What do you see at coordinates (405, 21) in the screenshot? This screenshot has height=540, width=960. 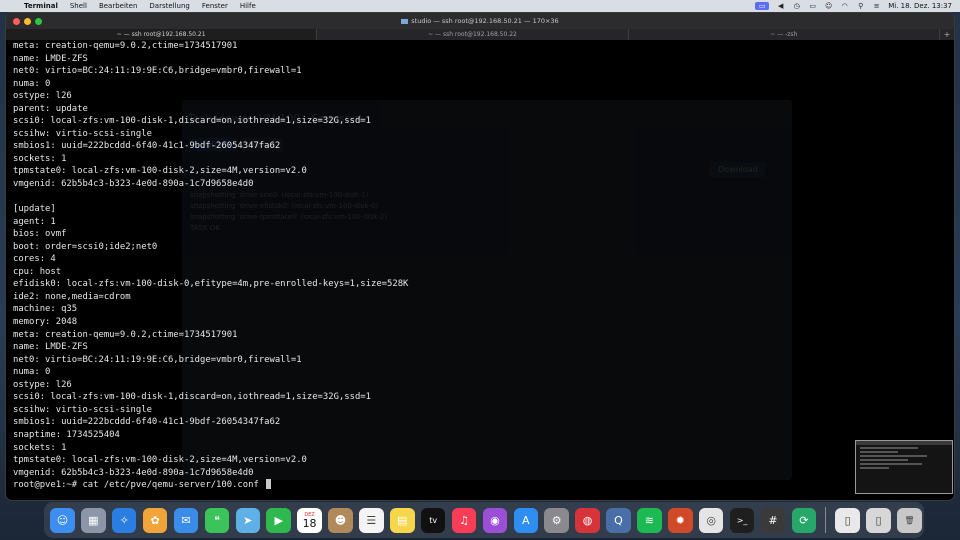 I see `folder-icon` at bounding box center [405, 21].